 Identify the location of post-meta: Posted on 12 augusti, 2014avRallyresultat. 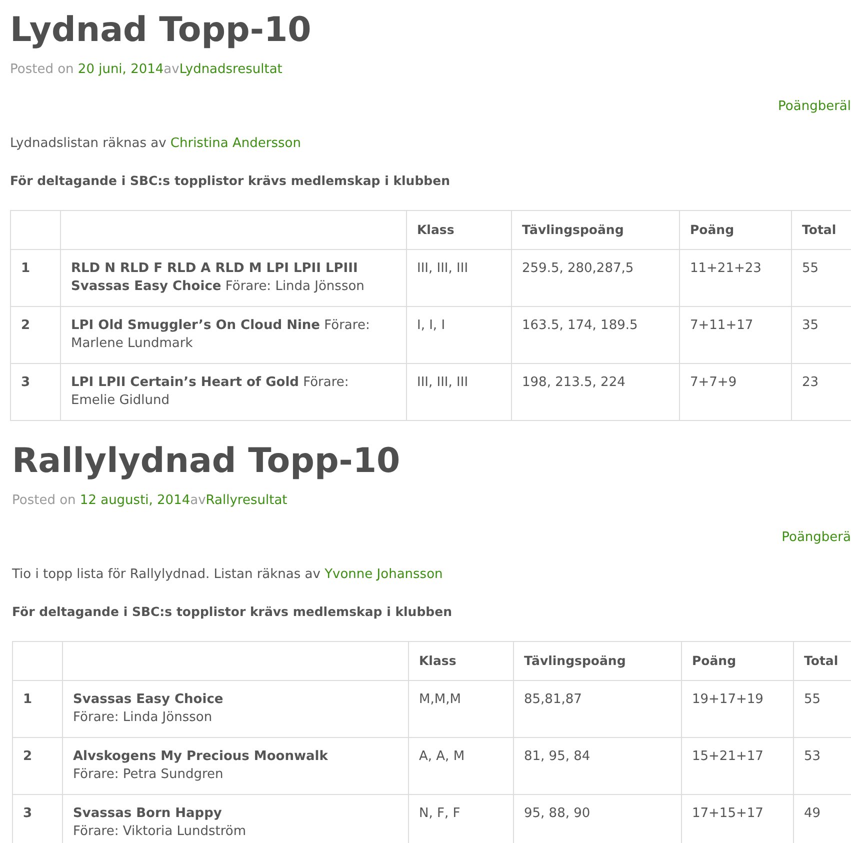
(150, 501).